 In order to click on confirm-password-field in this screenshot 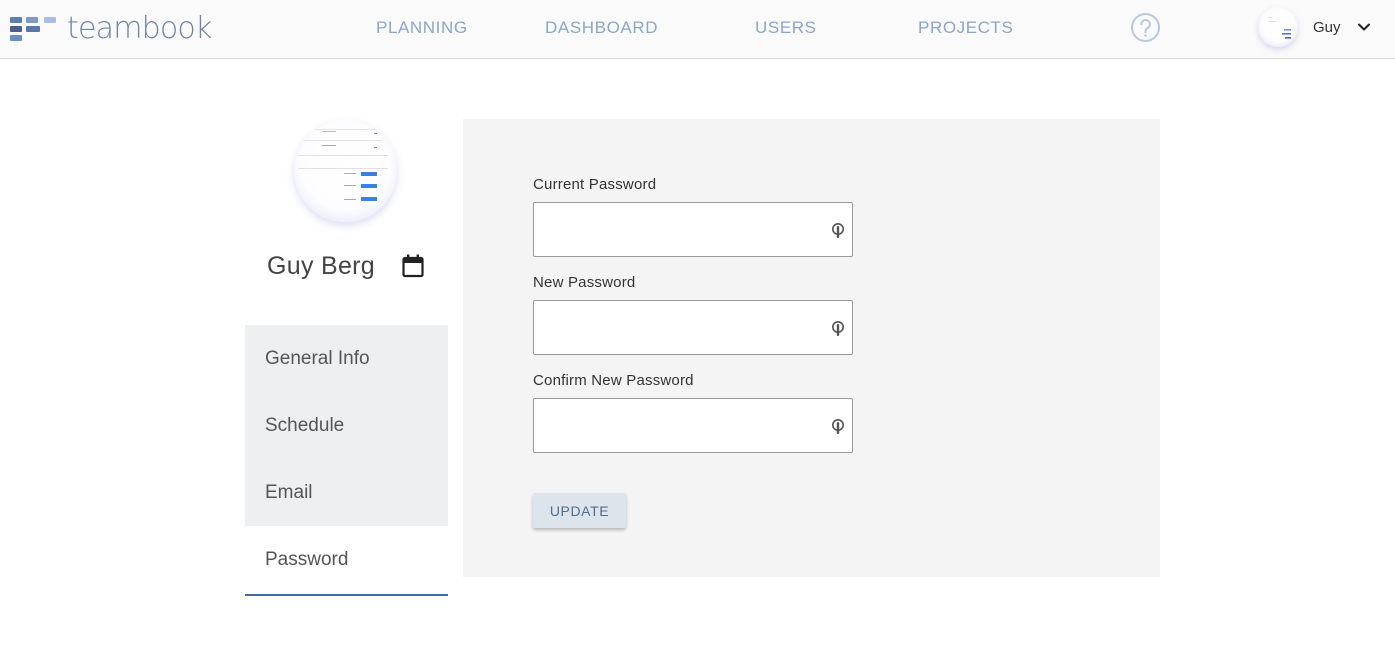, I will do `click(693, 425)`.